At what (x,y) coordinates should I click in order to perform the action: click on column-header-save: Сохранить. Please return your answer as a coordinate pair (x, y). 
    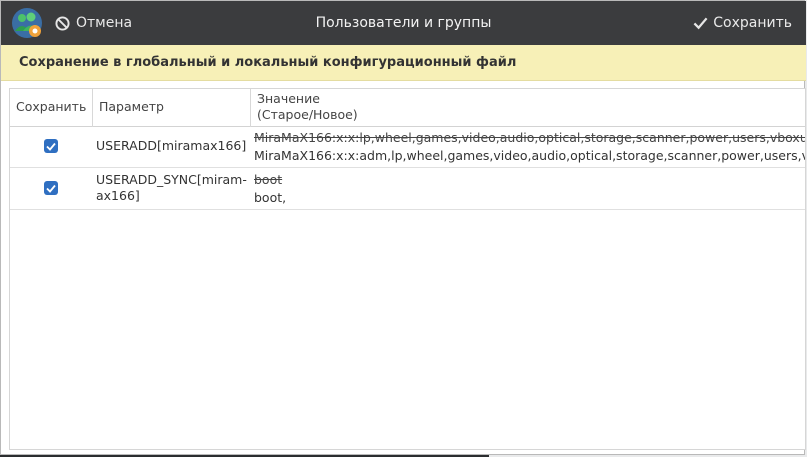
    Looking at the image, I should click on (51, 108).